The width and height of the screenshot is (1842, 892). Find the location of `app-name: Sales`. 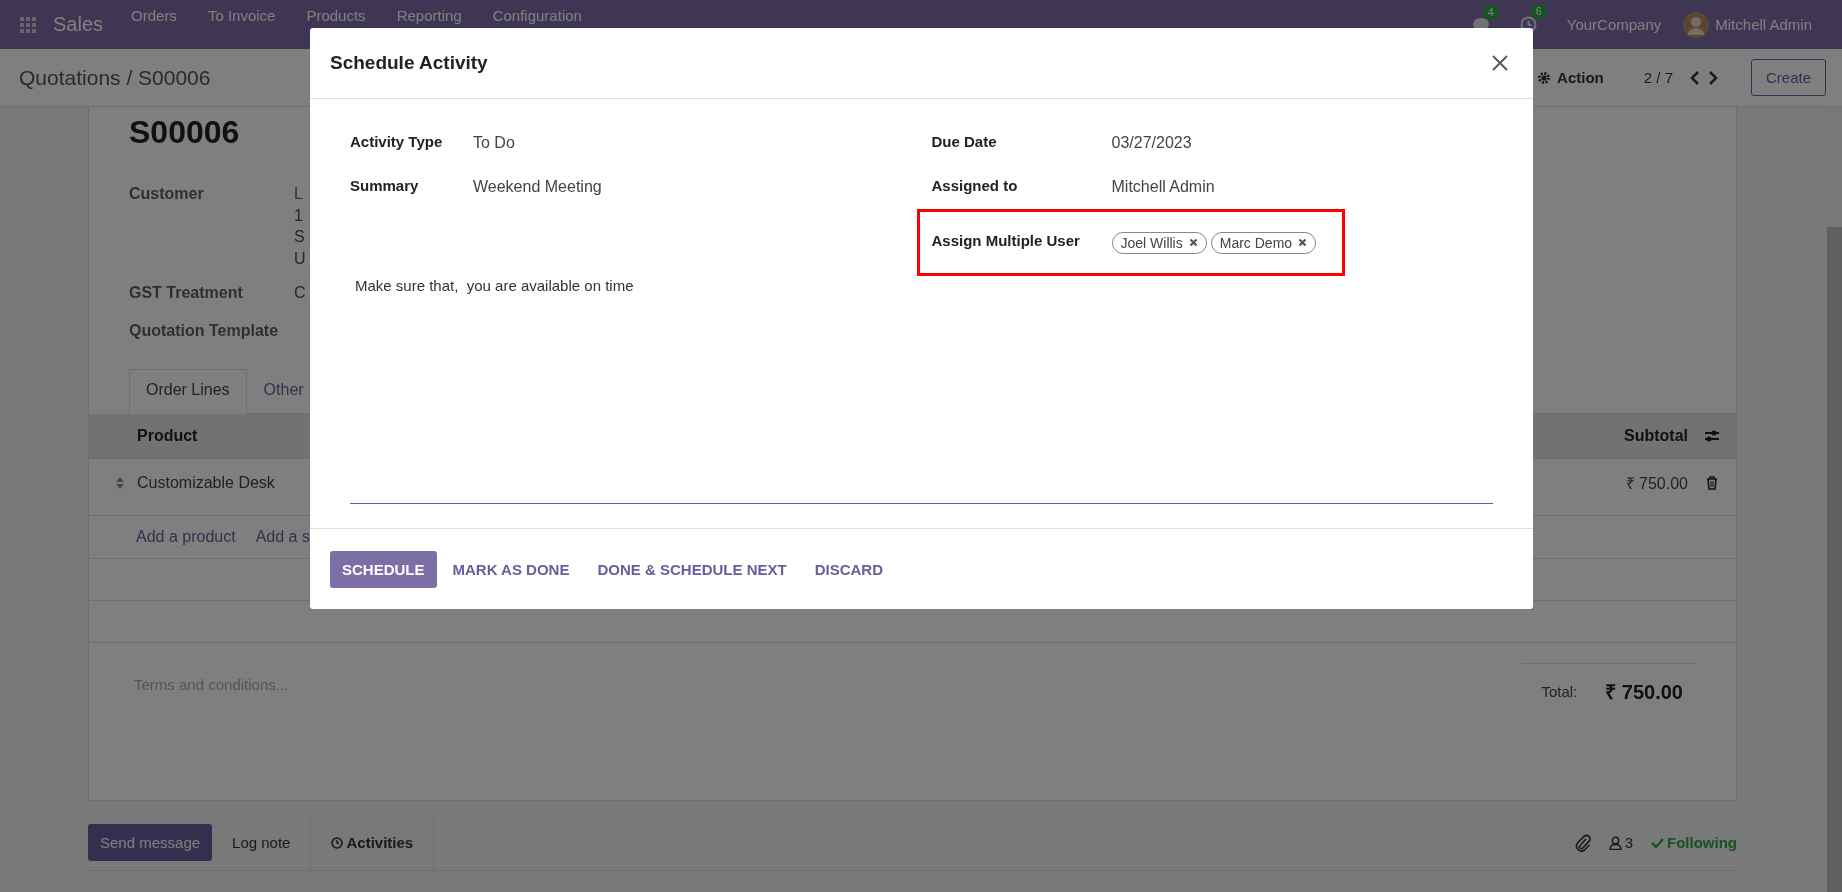

app-name: Sales is located at coordinates (78, 24).